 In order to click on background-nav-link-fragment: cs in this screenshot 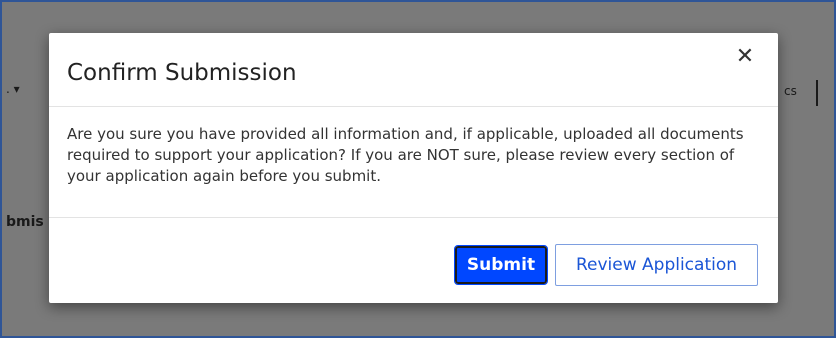, I will do `click(790, 91)`.